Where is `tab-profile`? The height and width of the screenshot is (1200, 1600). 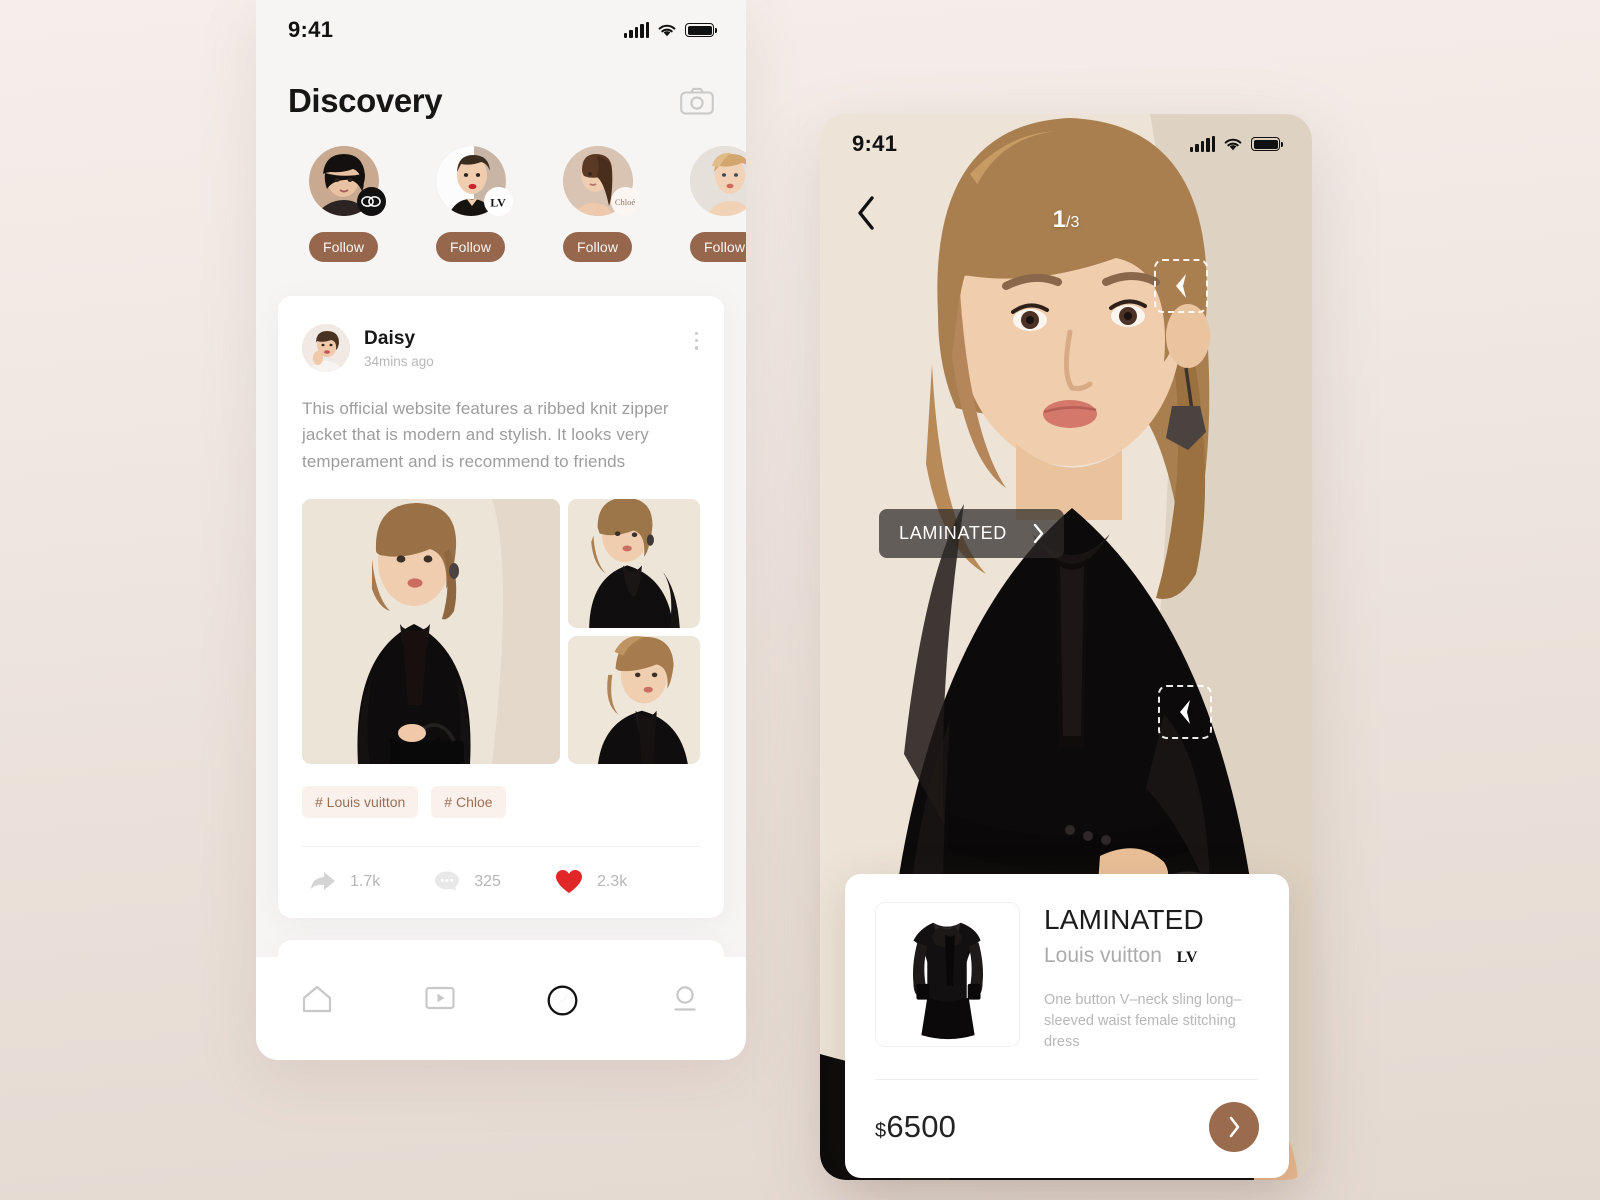
tab-profile is located at coordinates (685, 999).